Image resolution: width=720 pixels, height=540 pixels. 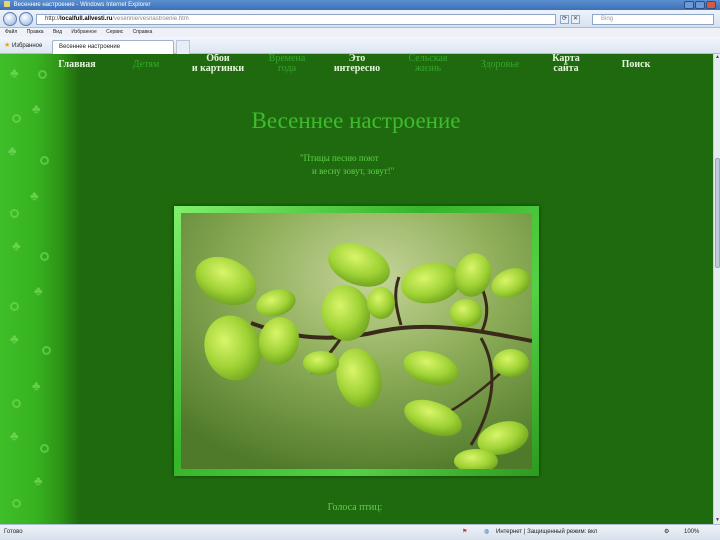 I want to click on new-tab-button, so click(x=183, y=47).